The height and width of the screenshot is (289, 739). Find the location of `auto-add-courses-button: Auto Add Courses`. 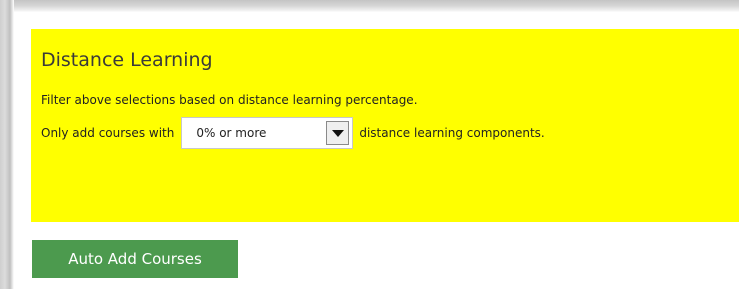

auto-add-courses-button: Auto Add Courses is located at coordinates (135, 259).